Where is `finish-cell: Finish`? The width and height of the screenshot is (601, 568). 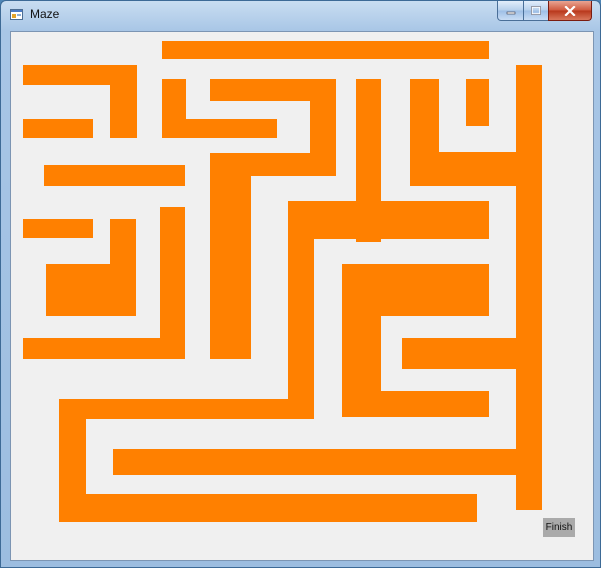 finish-cell: Finish is located at coordinates (559, 527).